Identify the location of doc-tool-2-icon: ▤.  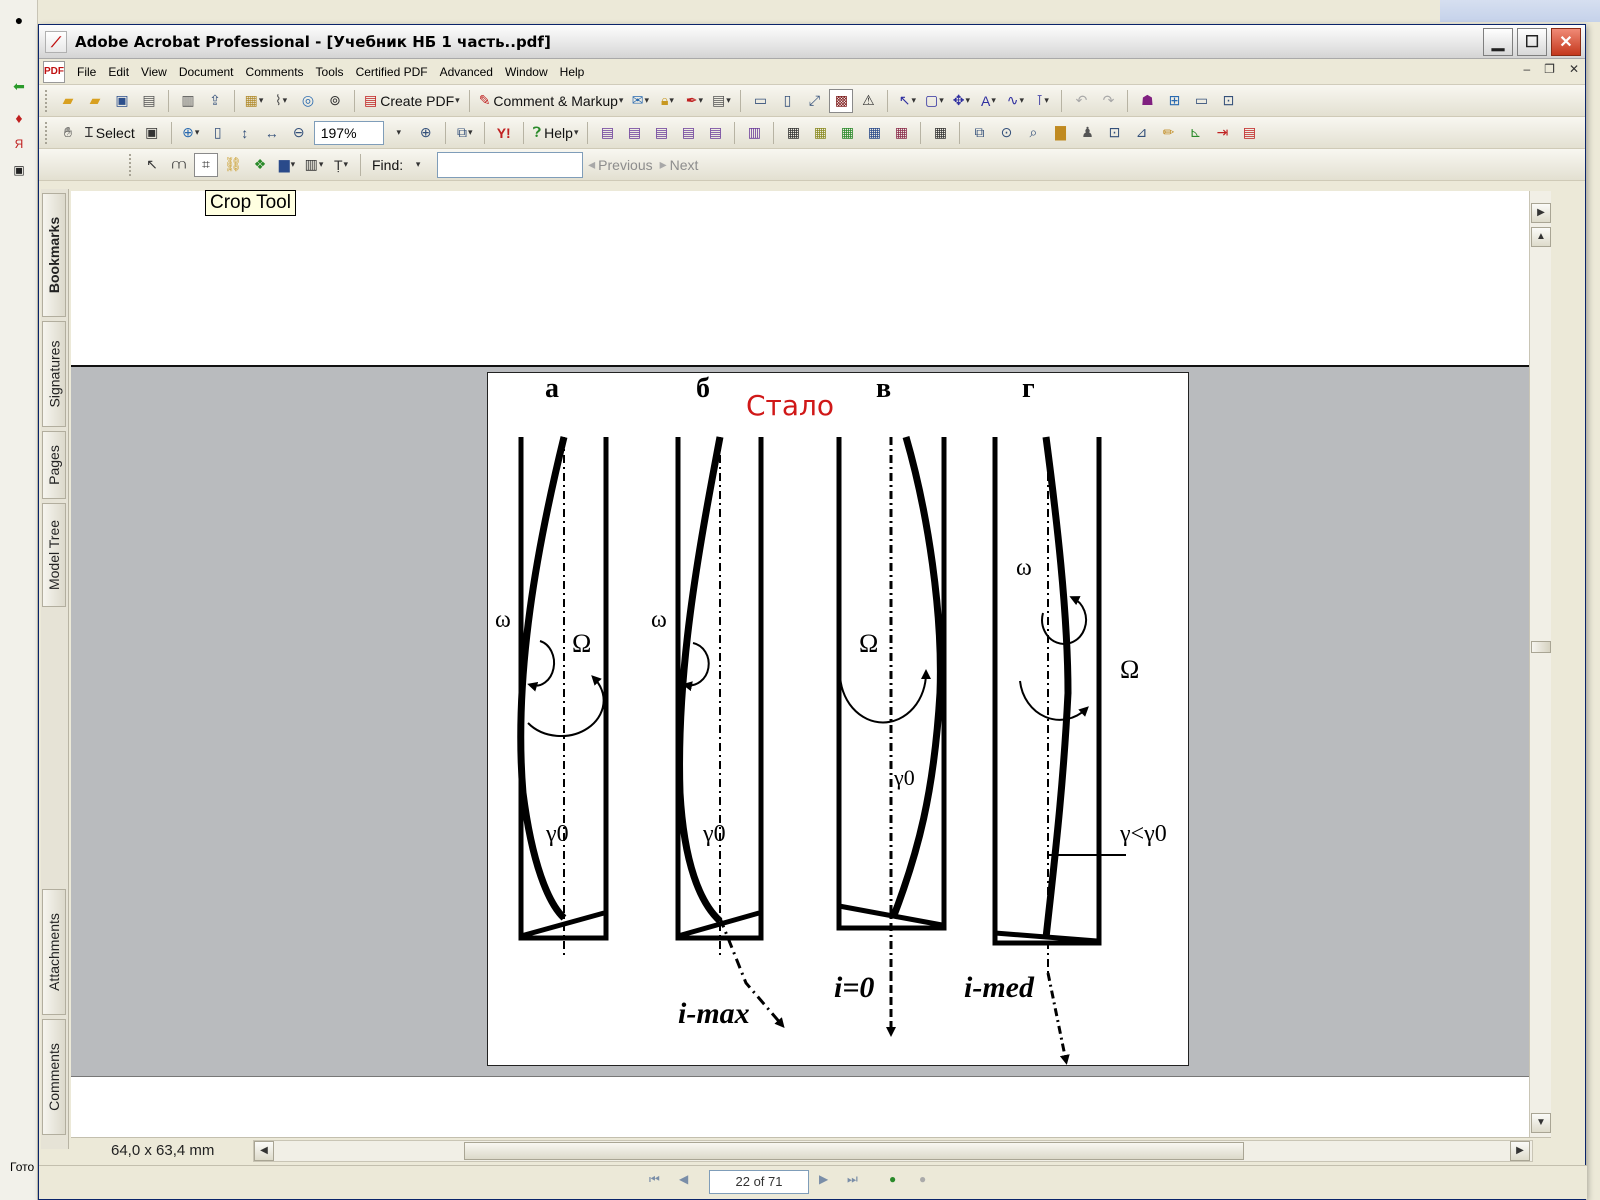
(634, 133).